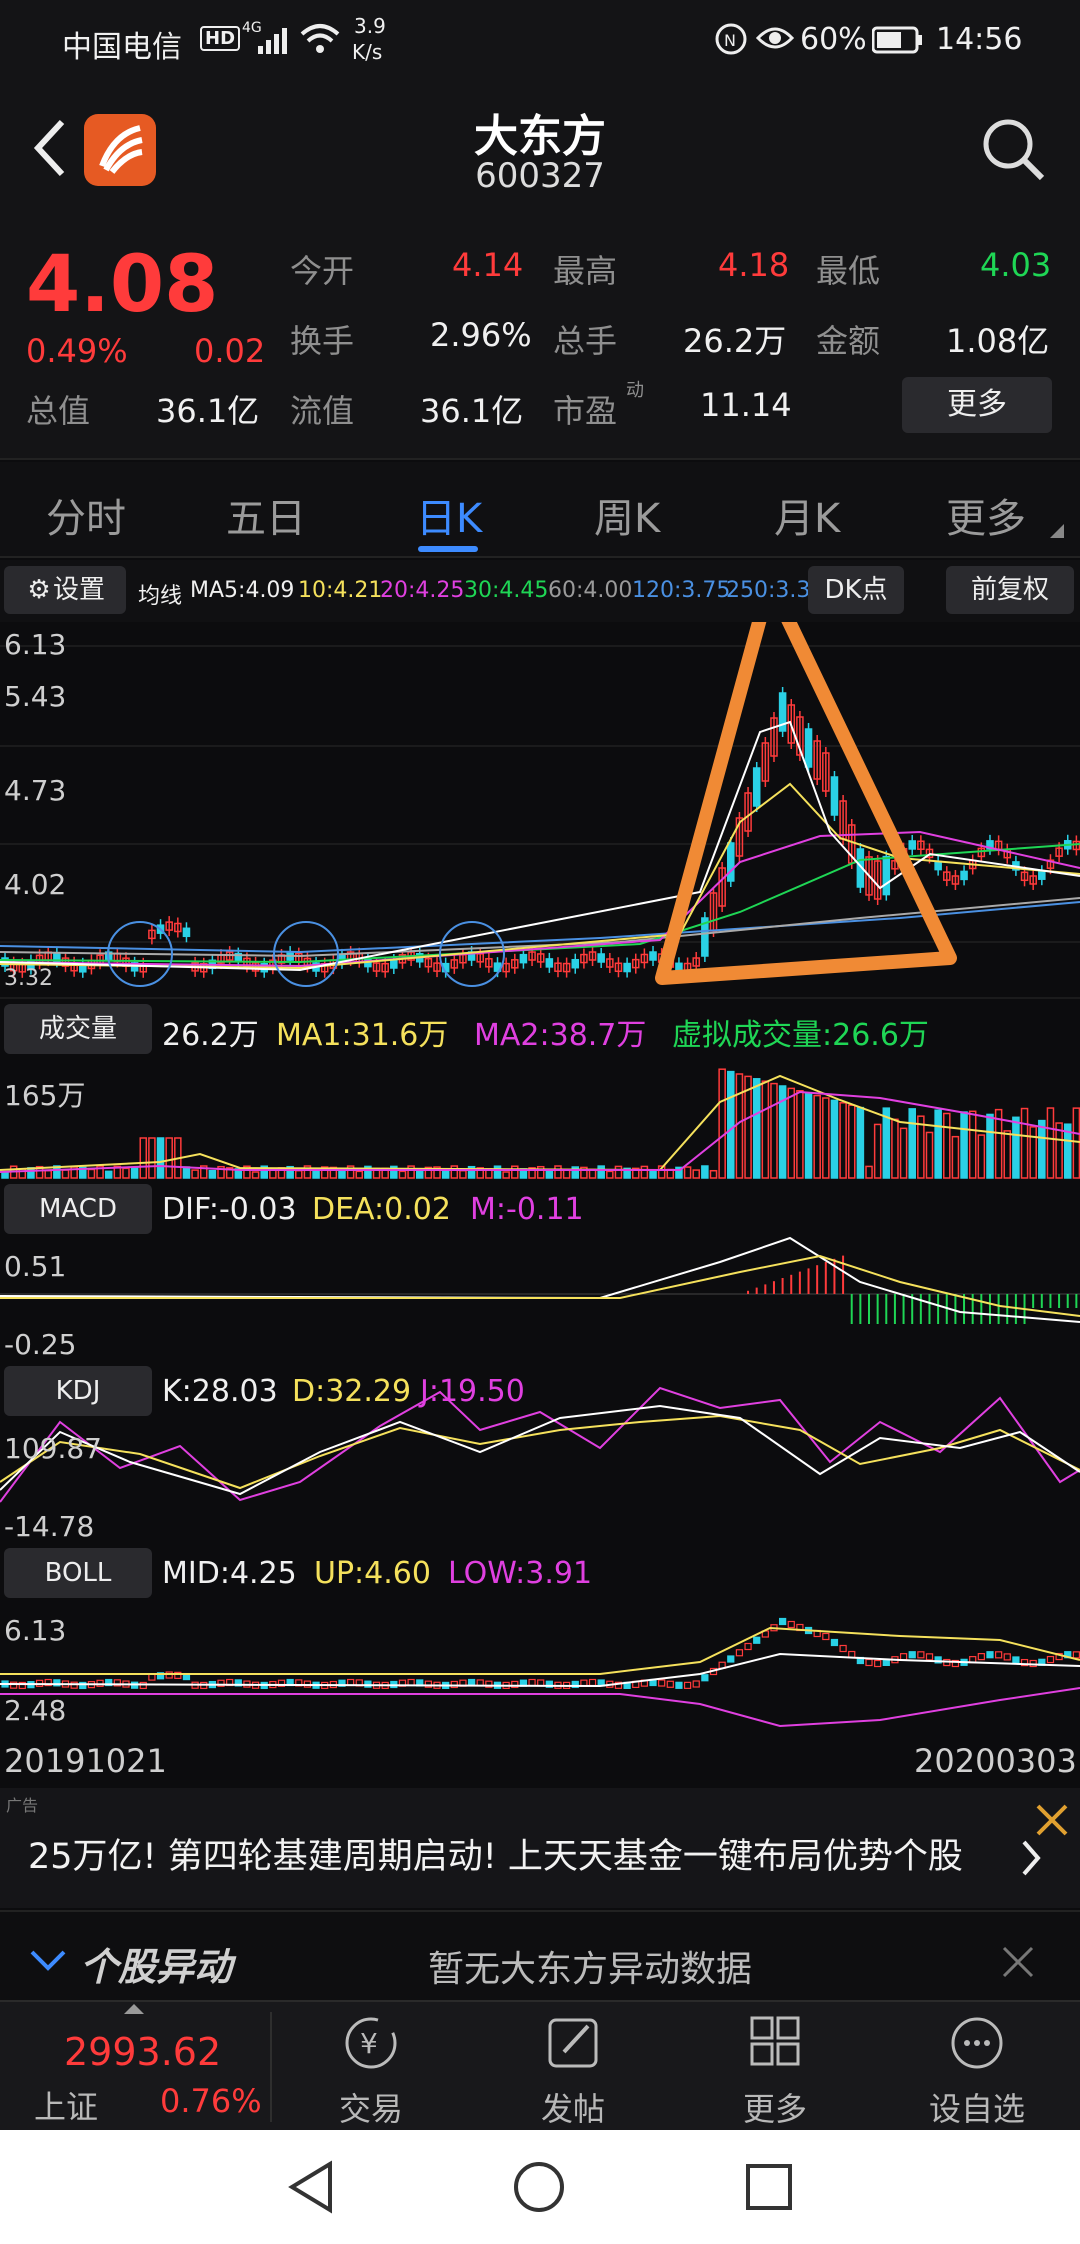  What do you see at coordinates (540, 136) in the screenshot?
I see `stock-name: 大东方` at bounding box center [540, 136].